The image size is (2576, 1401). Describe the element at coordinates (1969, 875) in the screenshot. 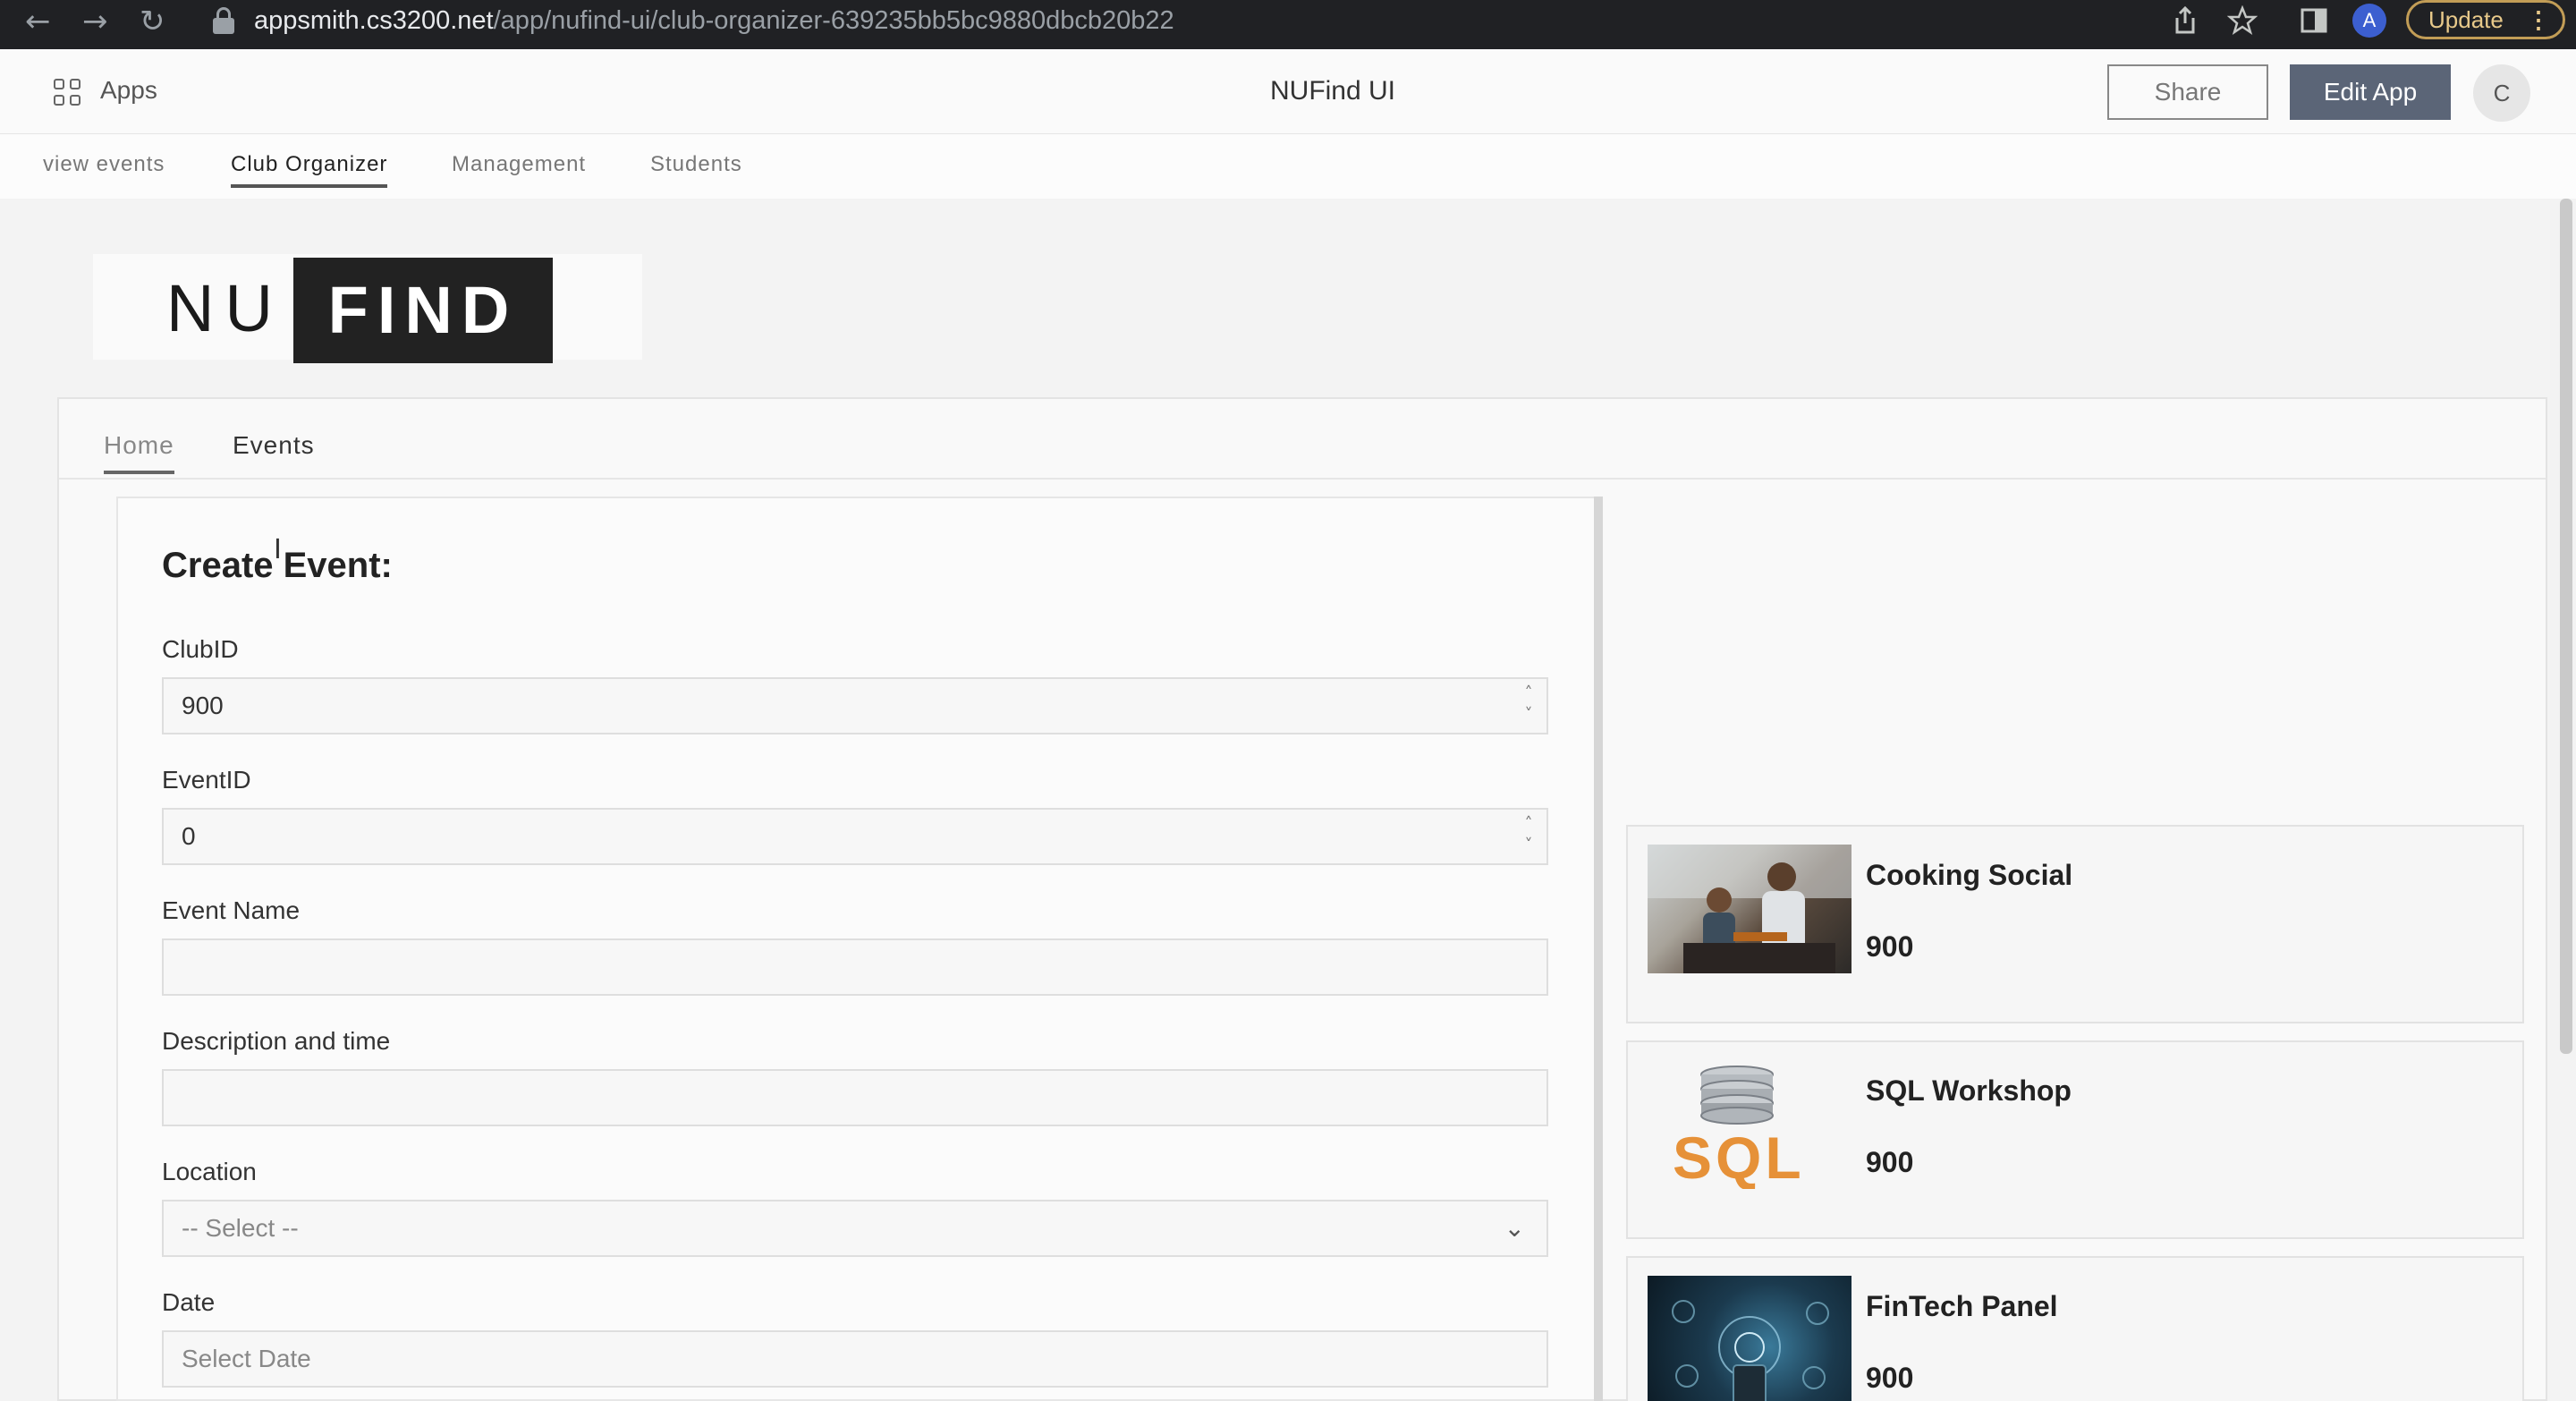

I see `event-name: Cooking Social` at that location.